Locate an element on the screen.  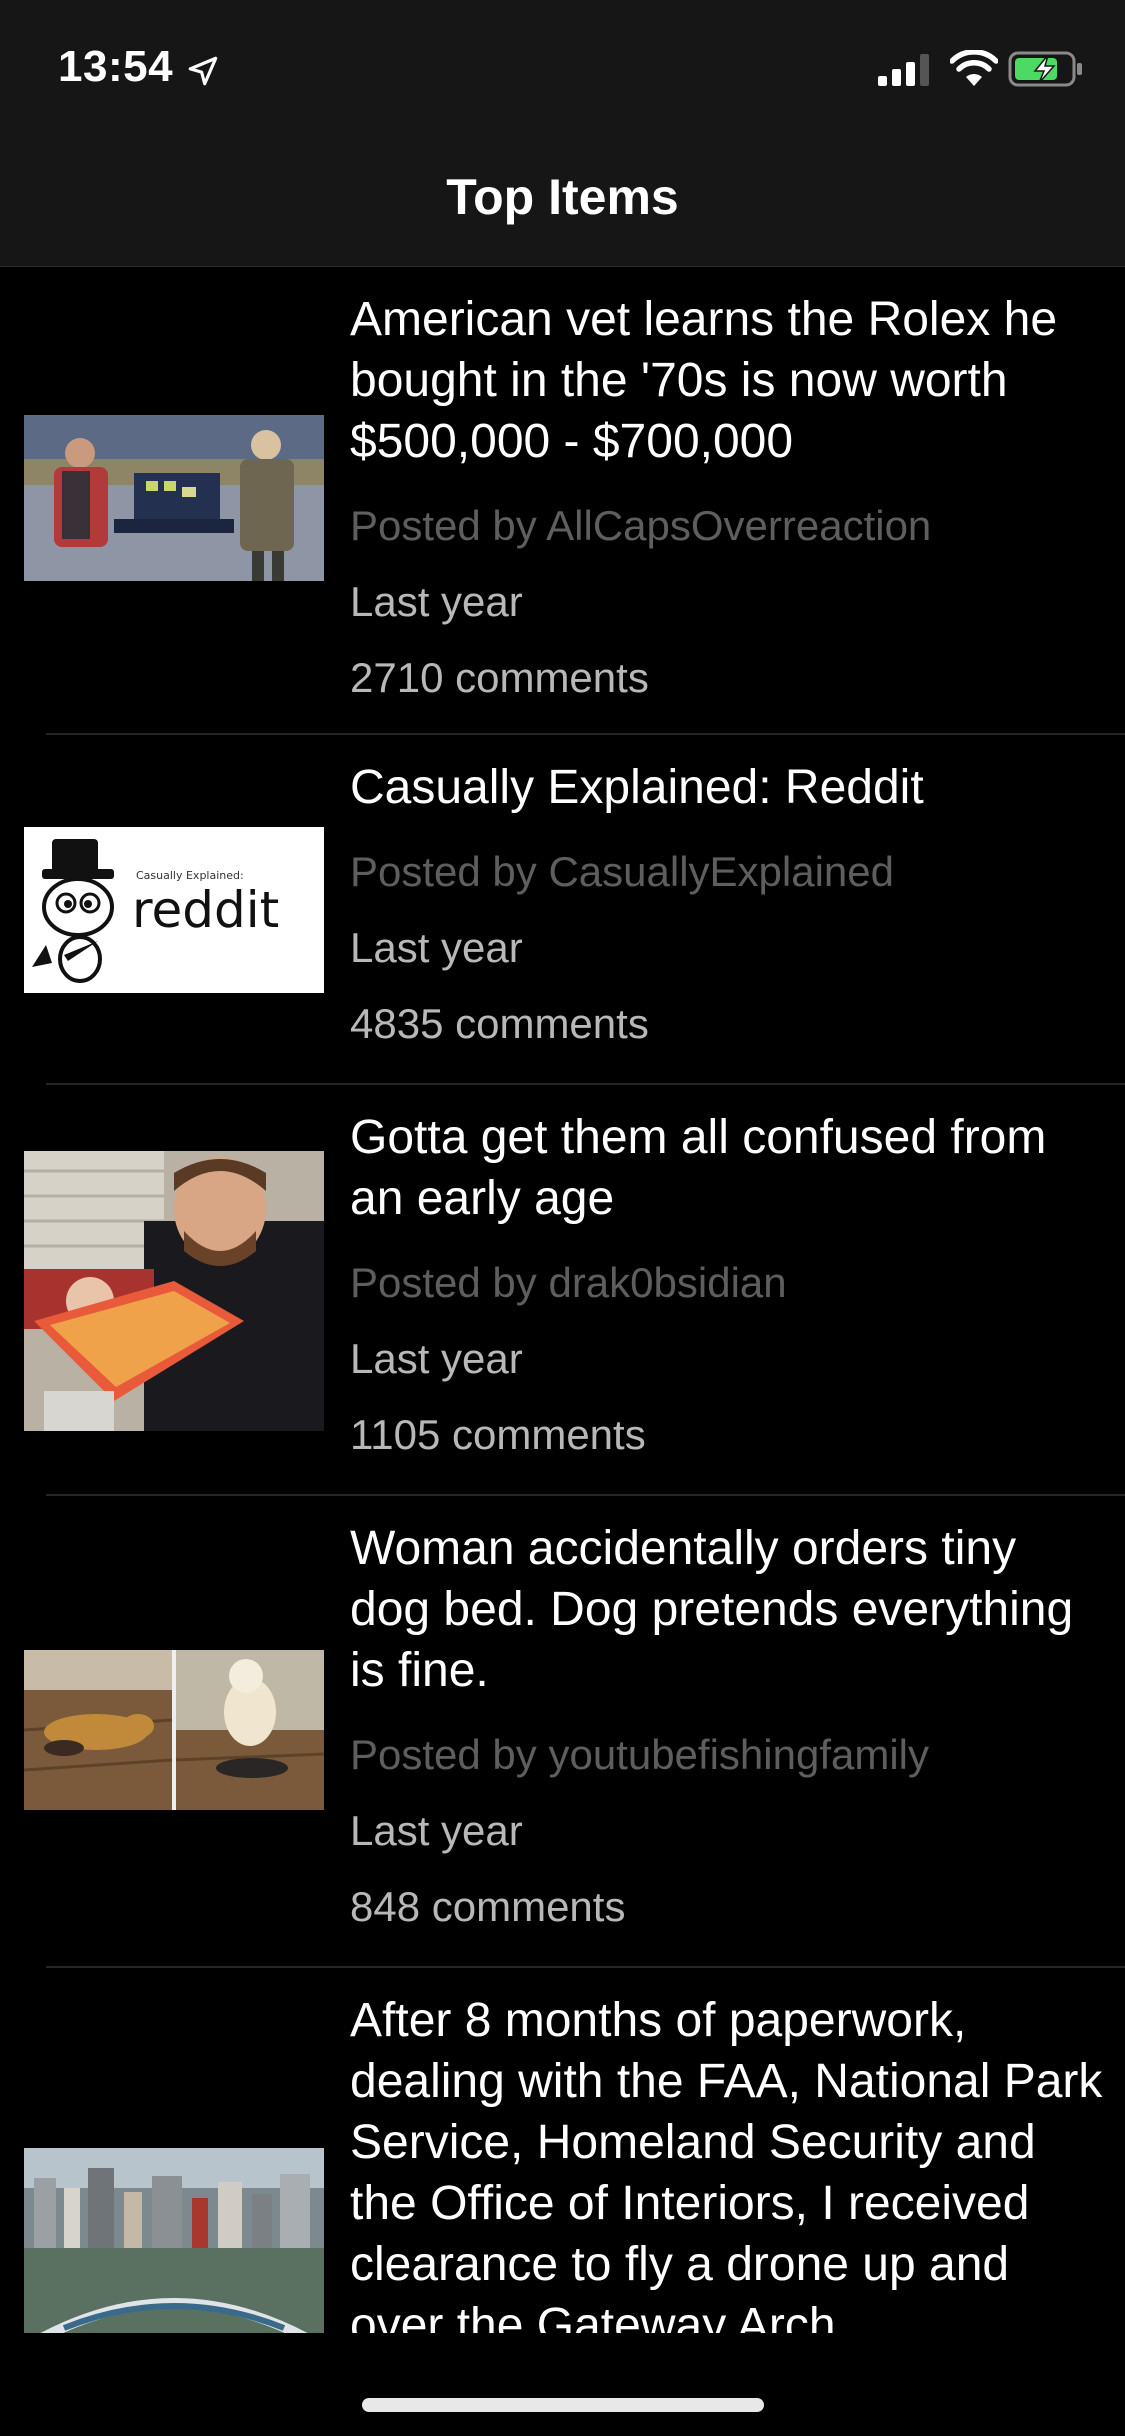
status-time: 13:54 is located at coordinates (116, 66).